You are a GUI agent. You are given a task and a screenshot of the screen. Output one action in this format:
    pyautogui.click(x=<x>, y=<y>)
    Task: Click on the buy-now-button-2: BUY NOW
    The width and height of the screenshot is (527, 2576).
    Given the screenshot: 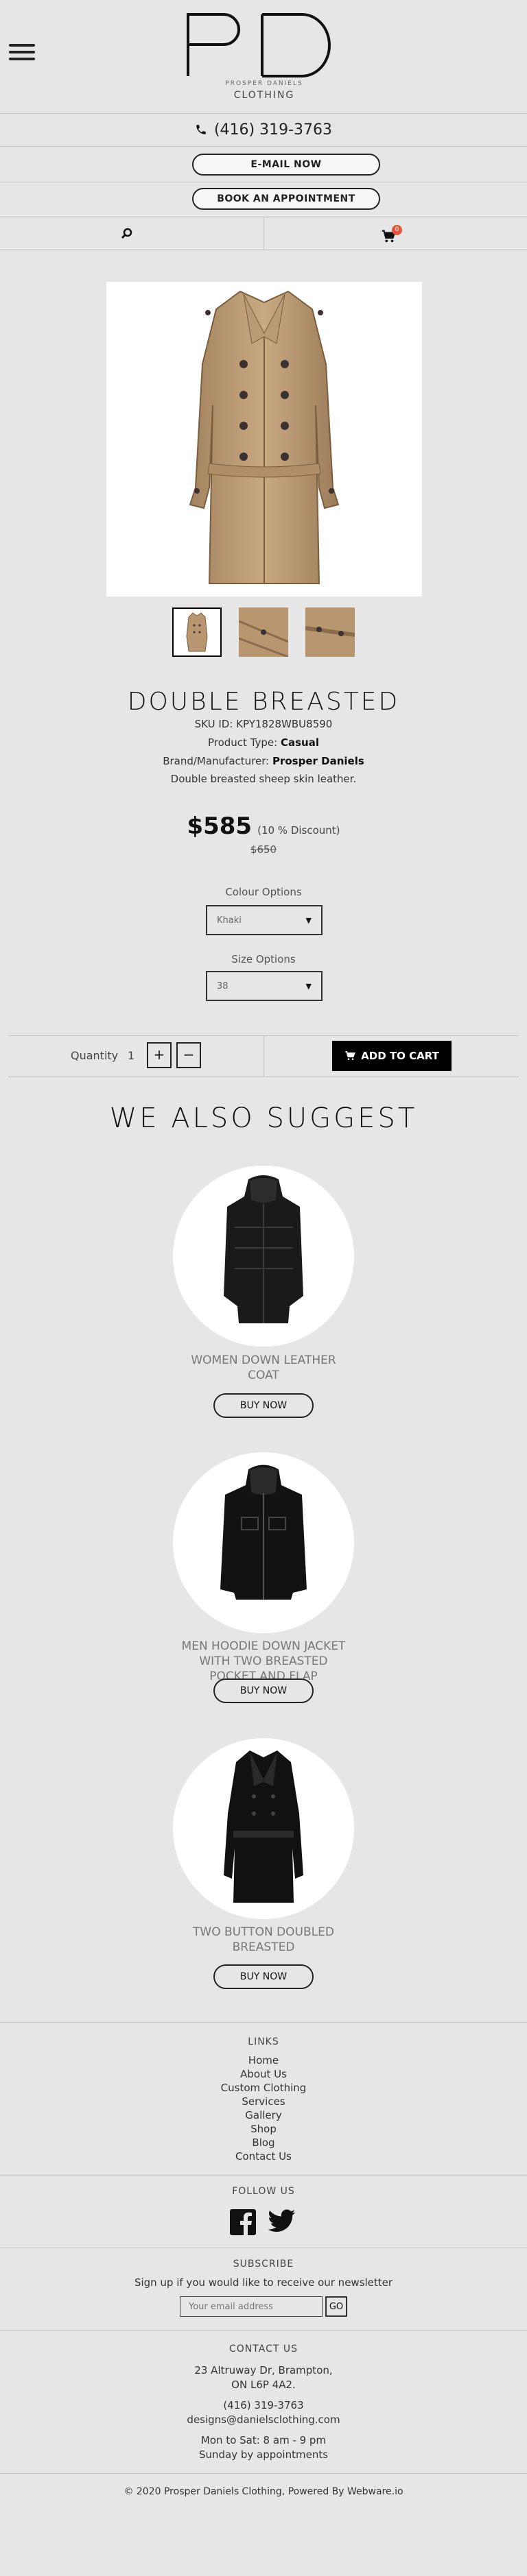 What is the action you would take?
    pyautogui.click(x=263, y=1690)
    